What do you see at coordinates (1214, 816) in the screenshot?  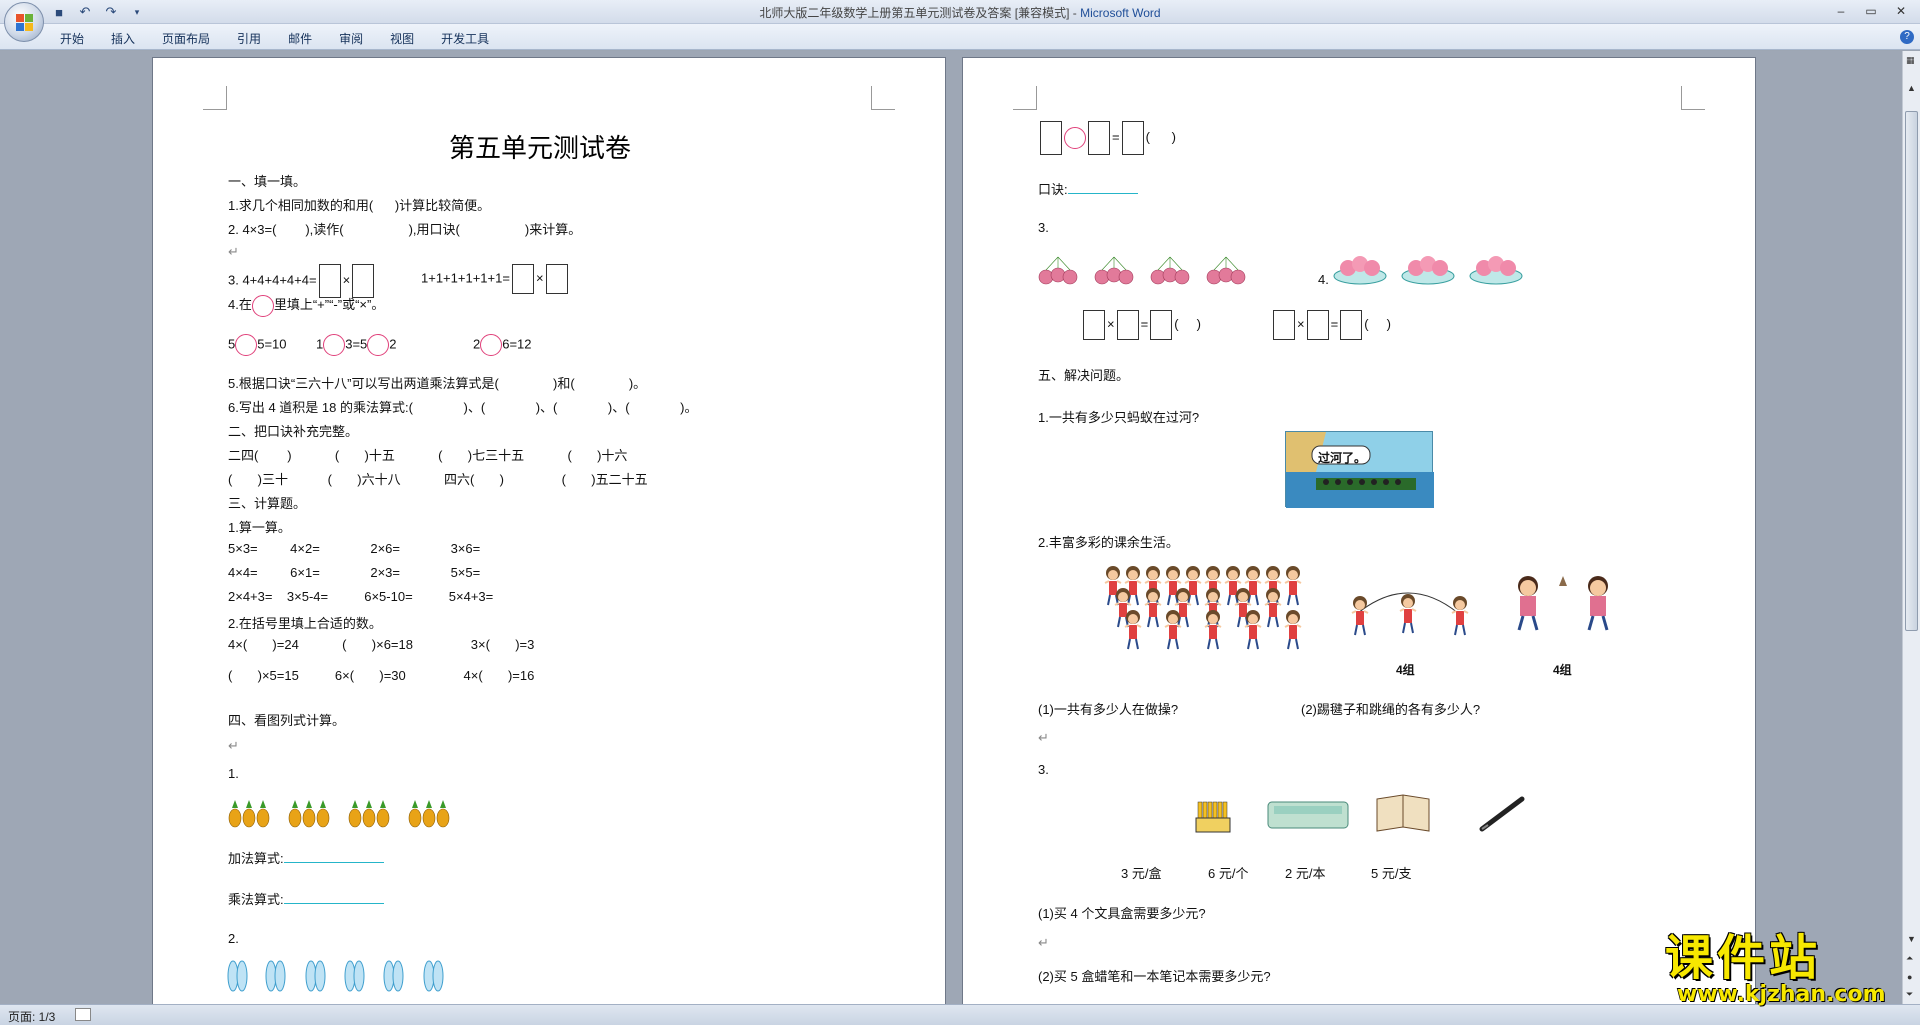 I see `crayon-box-image` at bounding box center [1214, 816].